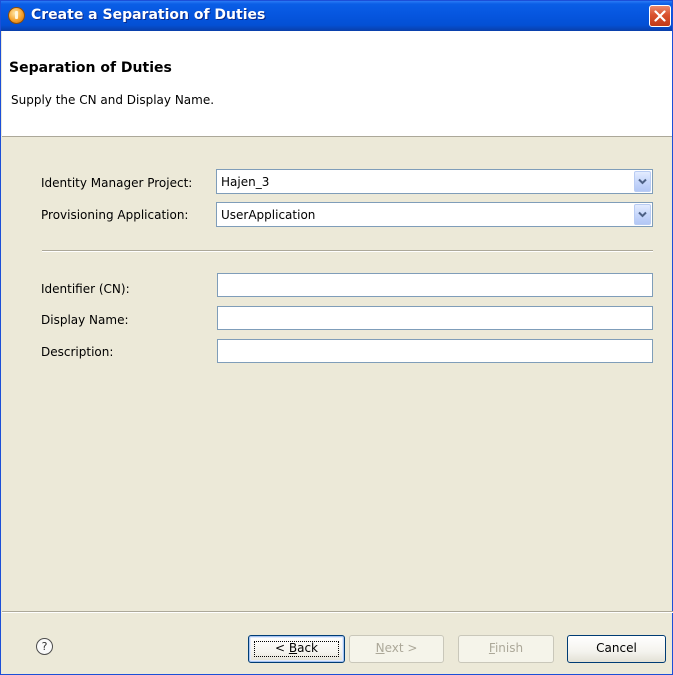  I want to click on display-name-input, so click(435, 318).